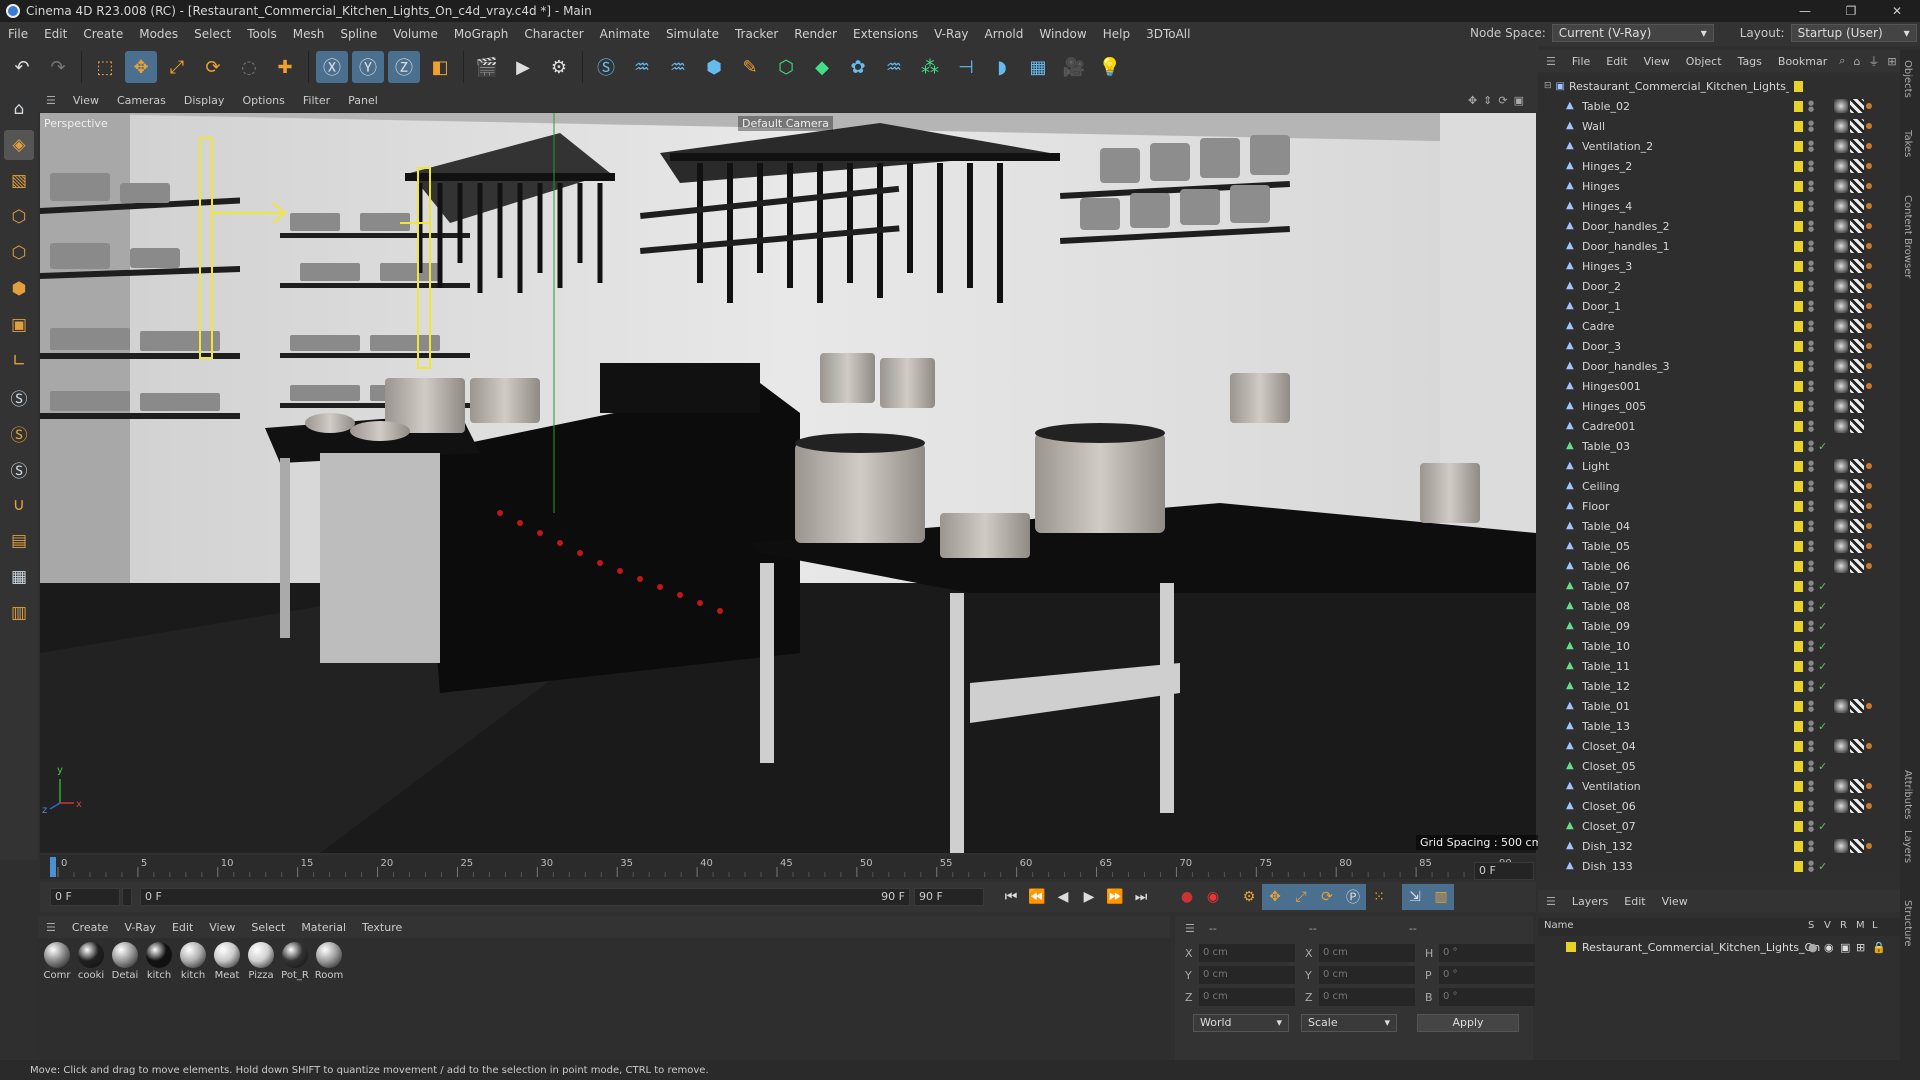 This screenshot has width=1920, height=1080. What do you see at coordinates (213, 67) in the screenshot?
I see `rotate-tool-icon: ⟳` at bounding box center [213, 67].